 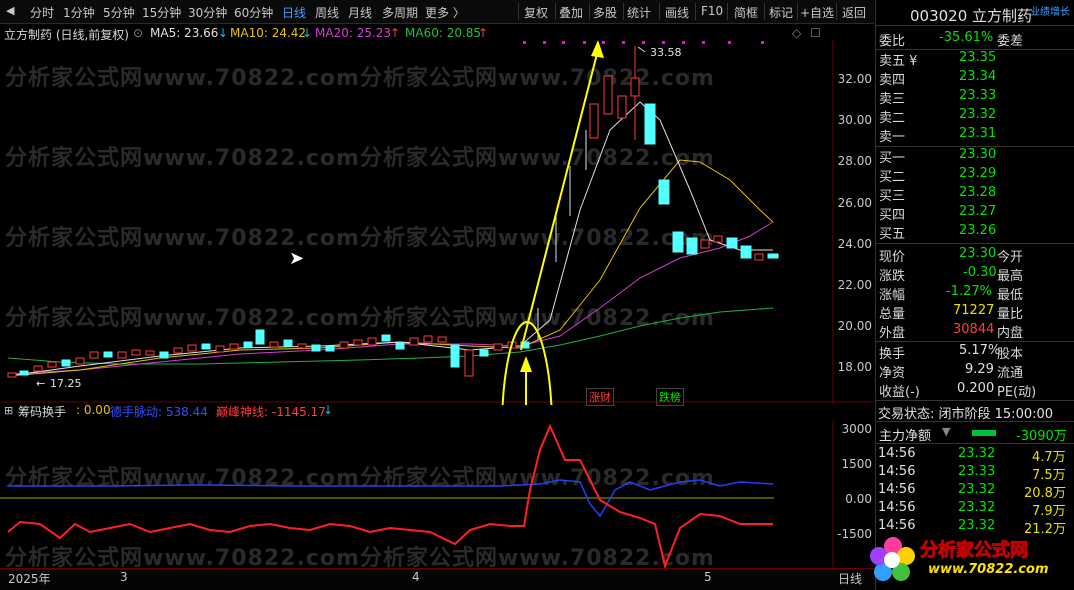 What do you see at coordinates (294, 12) in the screenshot?
I see `period-tab-daily: 日线` at bounding box center [294, 12].